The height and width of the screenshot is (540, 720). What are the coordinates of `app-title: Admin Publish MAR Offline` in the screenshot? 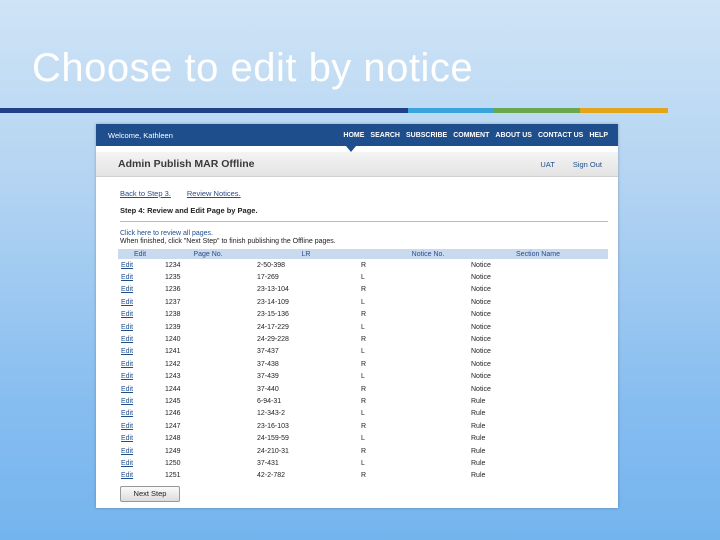 It's located at (186, 164).